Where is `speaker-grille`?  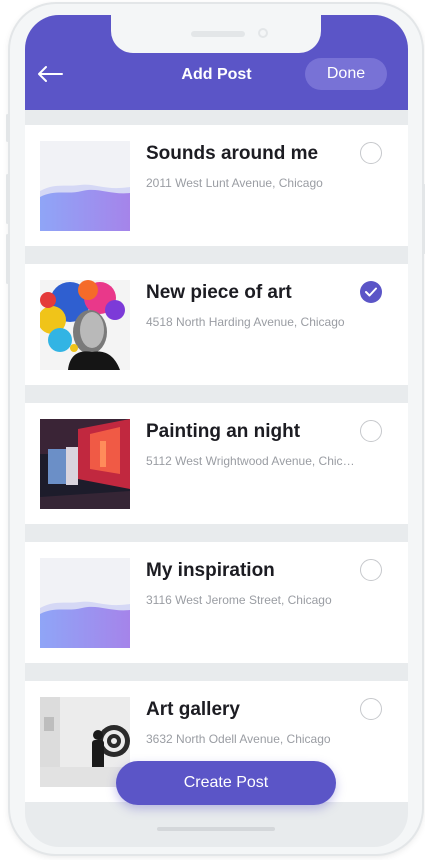
speaker-grille is located at coordinates (218, 34).